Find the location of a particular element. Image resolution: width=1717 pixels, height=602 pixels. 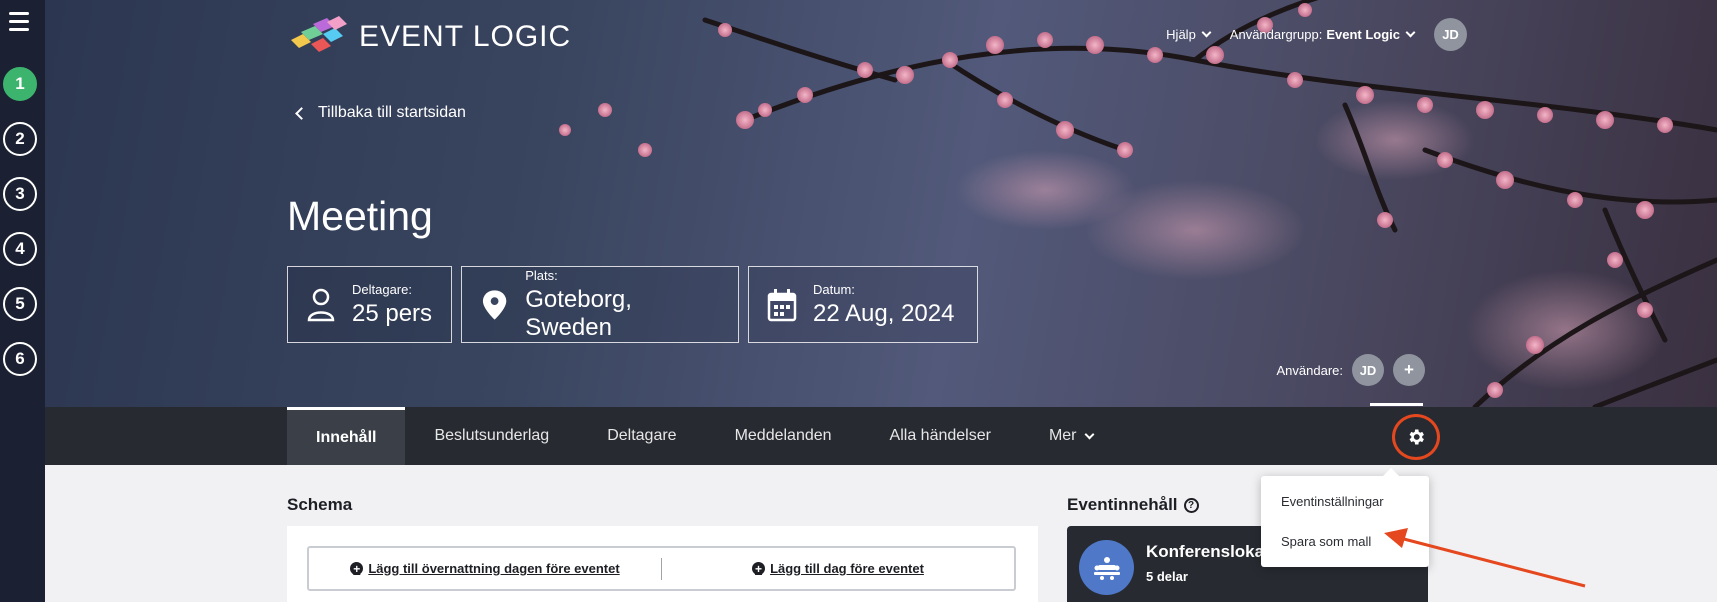

tab-content: Innehåll is located at coordinates (346, 436).